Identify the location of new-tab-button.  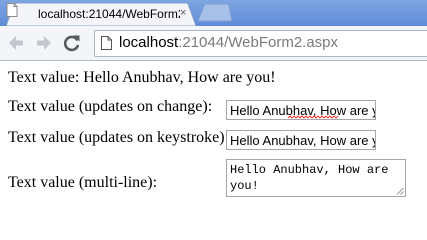
(215, 14).